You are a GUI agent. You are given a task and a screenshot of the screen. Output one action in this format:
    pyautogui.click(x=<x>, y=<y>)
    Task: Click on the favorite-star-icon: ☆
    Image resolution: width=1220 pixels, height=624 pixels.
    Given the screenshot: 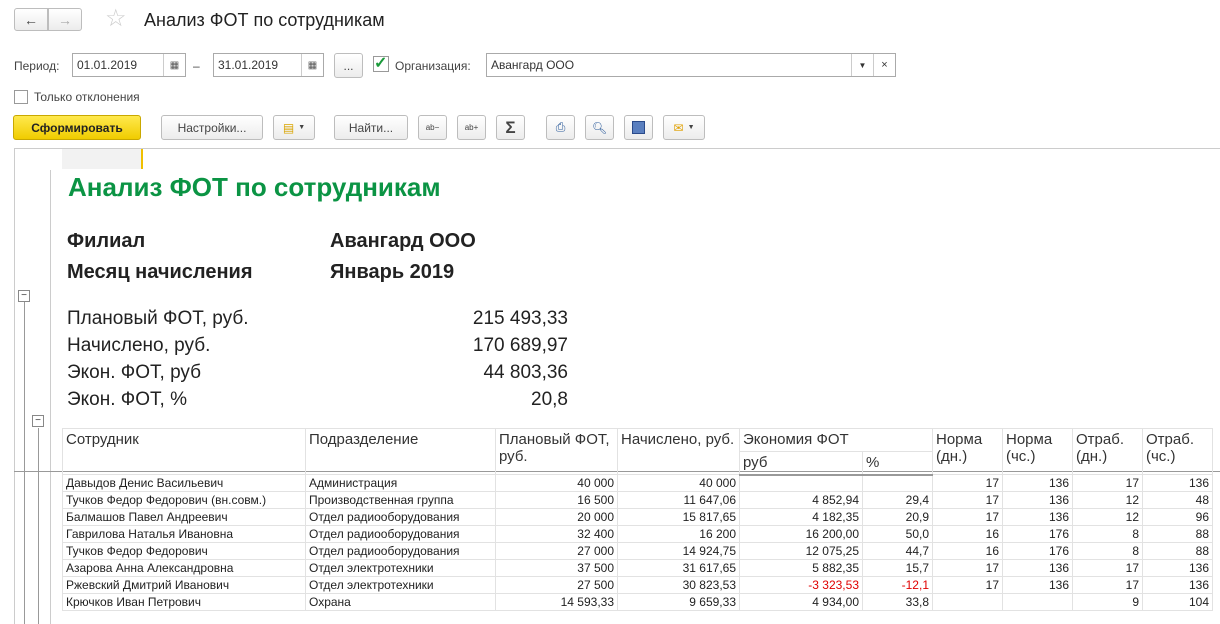 What is the action you would take?
    pyautogui.click(x=116, y=18)
    